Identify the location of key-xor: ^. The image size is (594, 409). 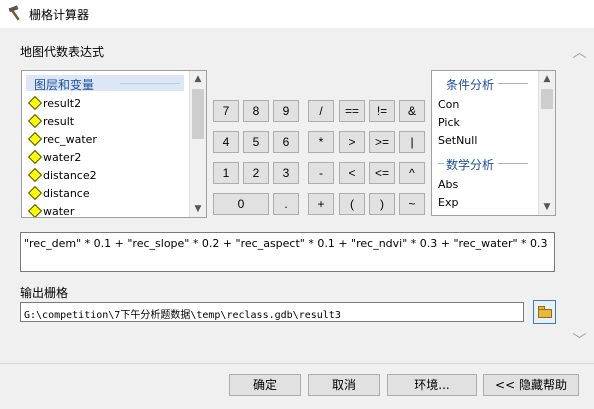
(412, 173).